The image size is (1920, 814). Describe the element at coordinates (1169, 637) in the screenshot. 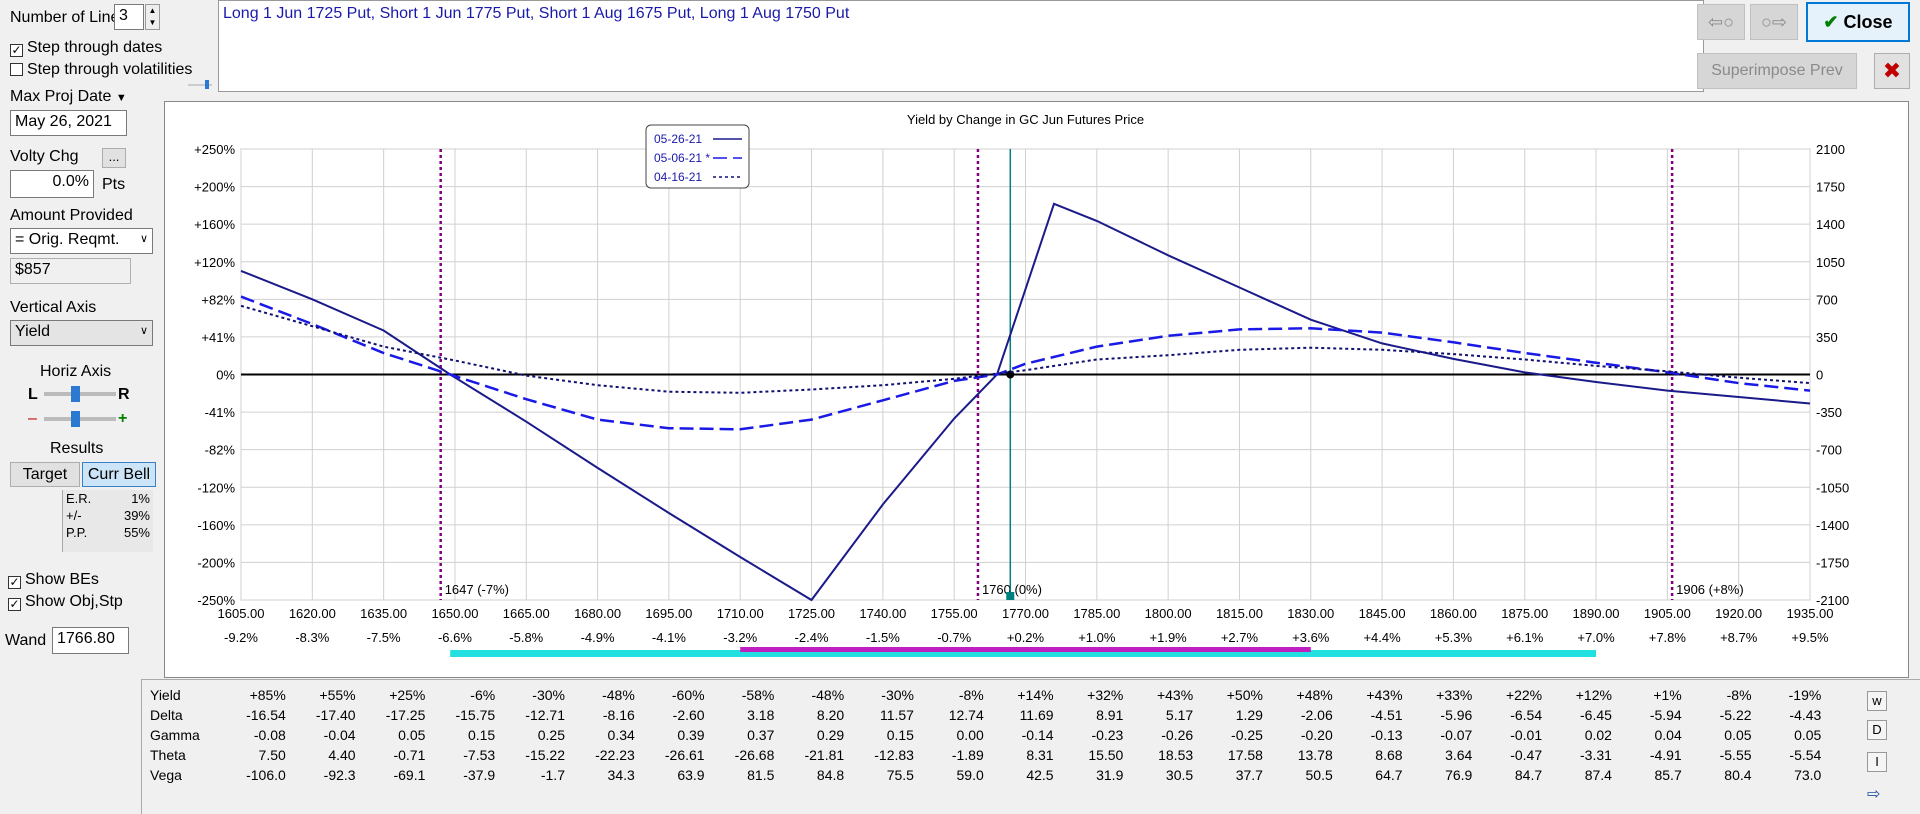

I see `x-pct-tick-label: +1.9%` at that location.